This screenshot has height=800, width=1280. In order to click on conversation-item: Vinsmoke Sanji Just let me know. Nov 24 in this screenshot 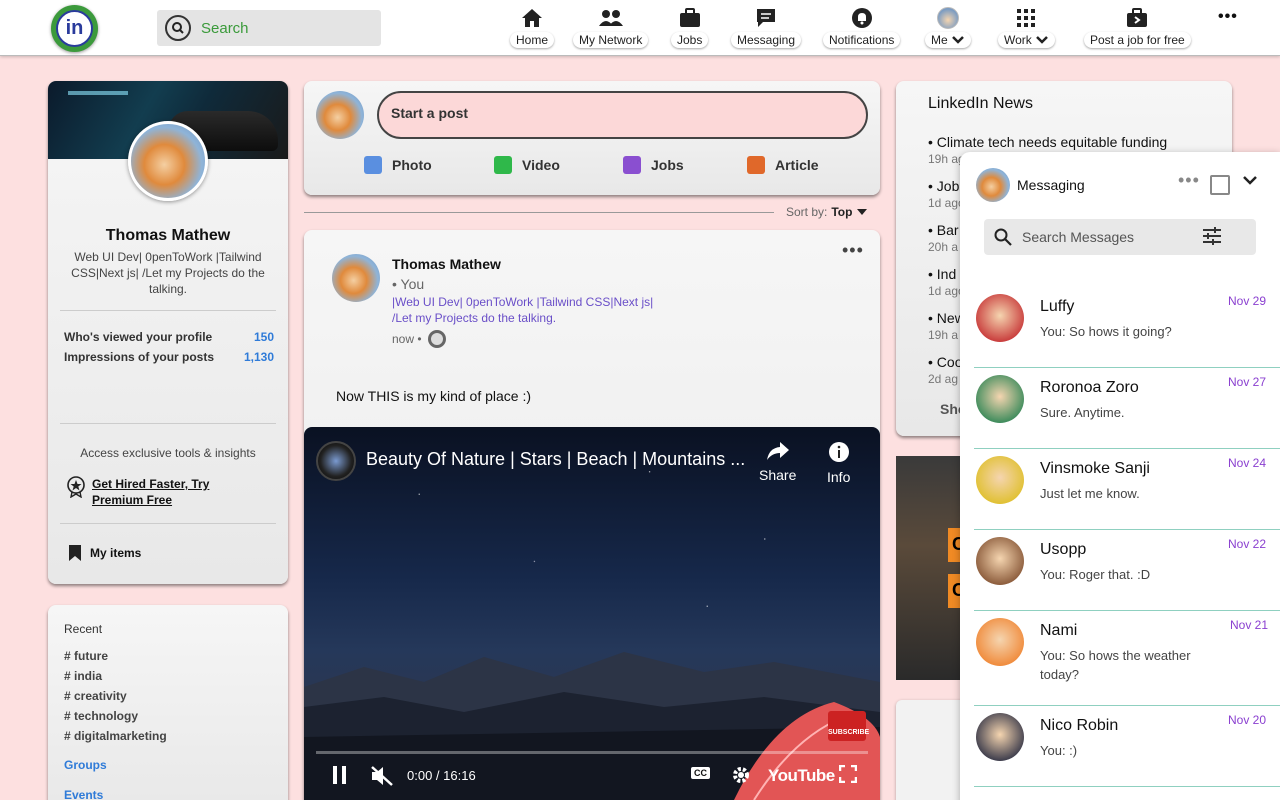, I will do `click(1127, 490)`.